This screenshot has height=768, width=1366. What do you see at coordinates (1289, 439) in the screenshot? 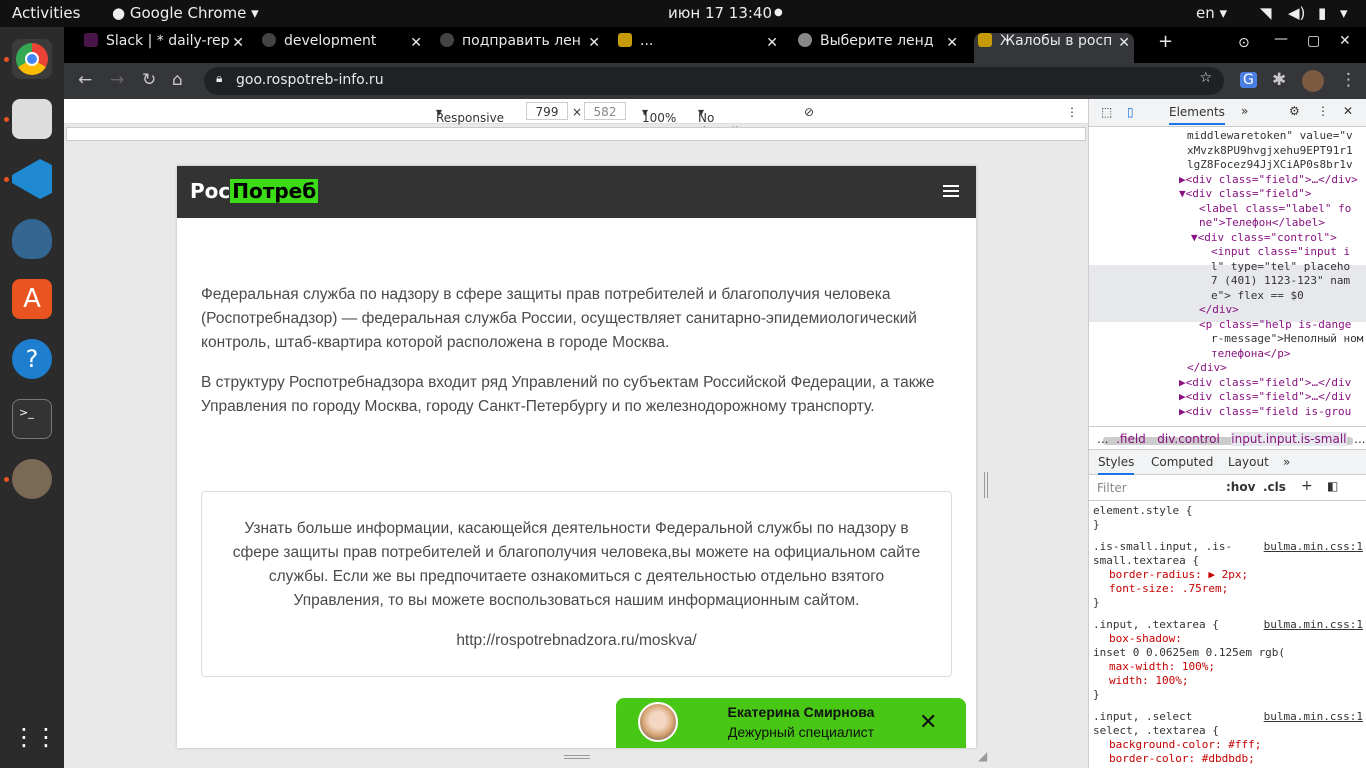
I see `crumb: input.input.is-small` at bounding box center [1289, 439].